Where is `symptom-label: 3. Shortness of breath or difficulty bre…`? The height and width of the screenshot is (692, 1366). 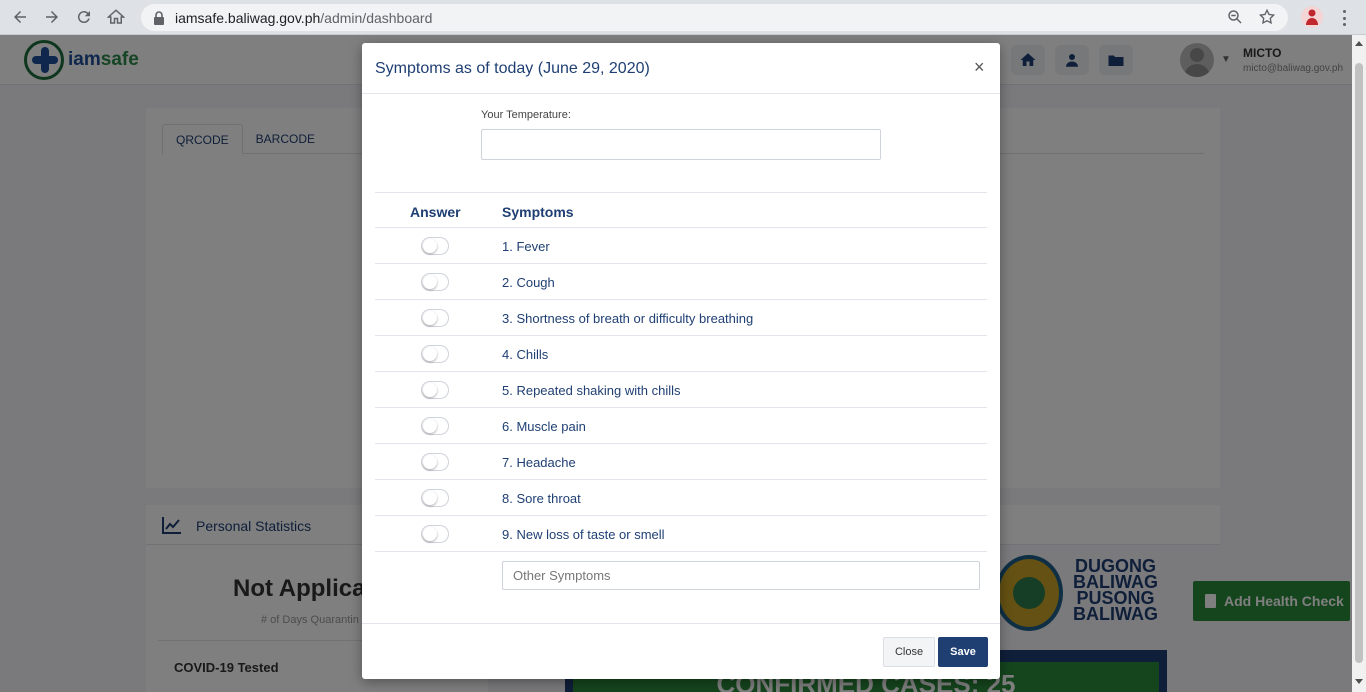 symptom-label: 3. Shortness of breath or difficulty bre… is located at coordinates (628, 318).